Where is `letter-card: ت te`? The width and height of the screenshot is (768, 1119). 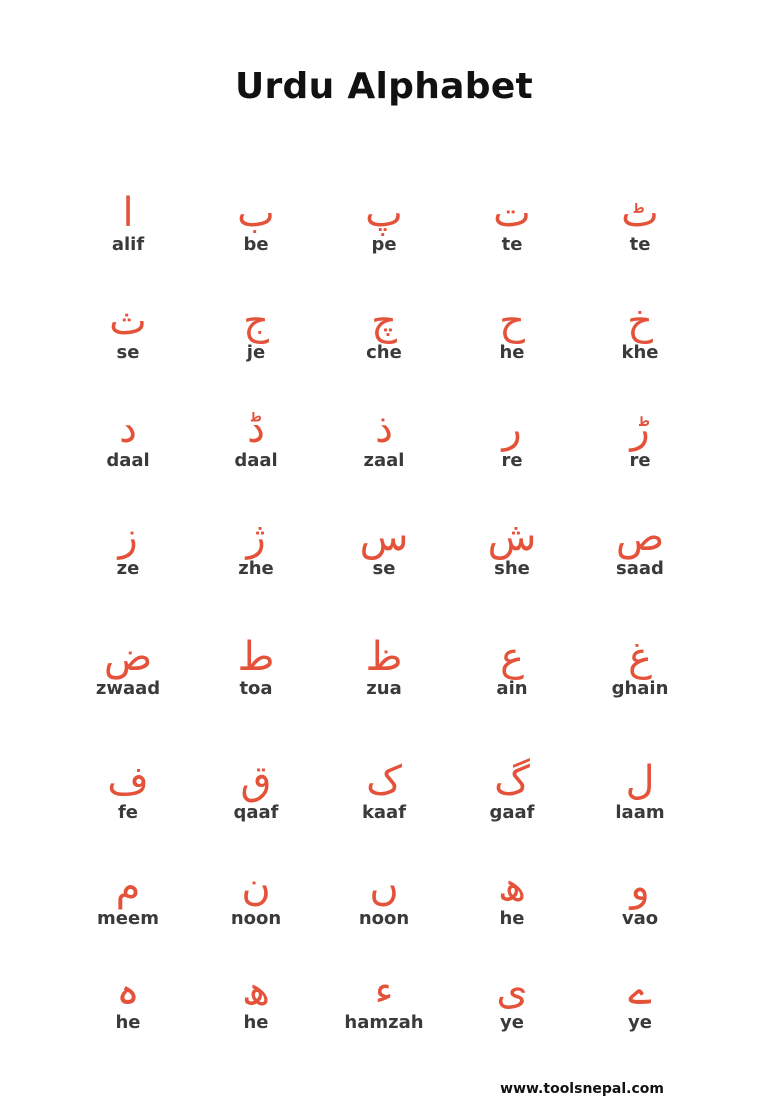
letter-card: ت te is located at coordinates (512, 243).